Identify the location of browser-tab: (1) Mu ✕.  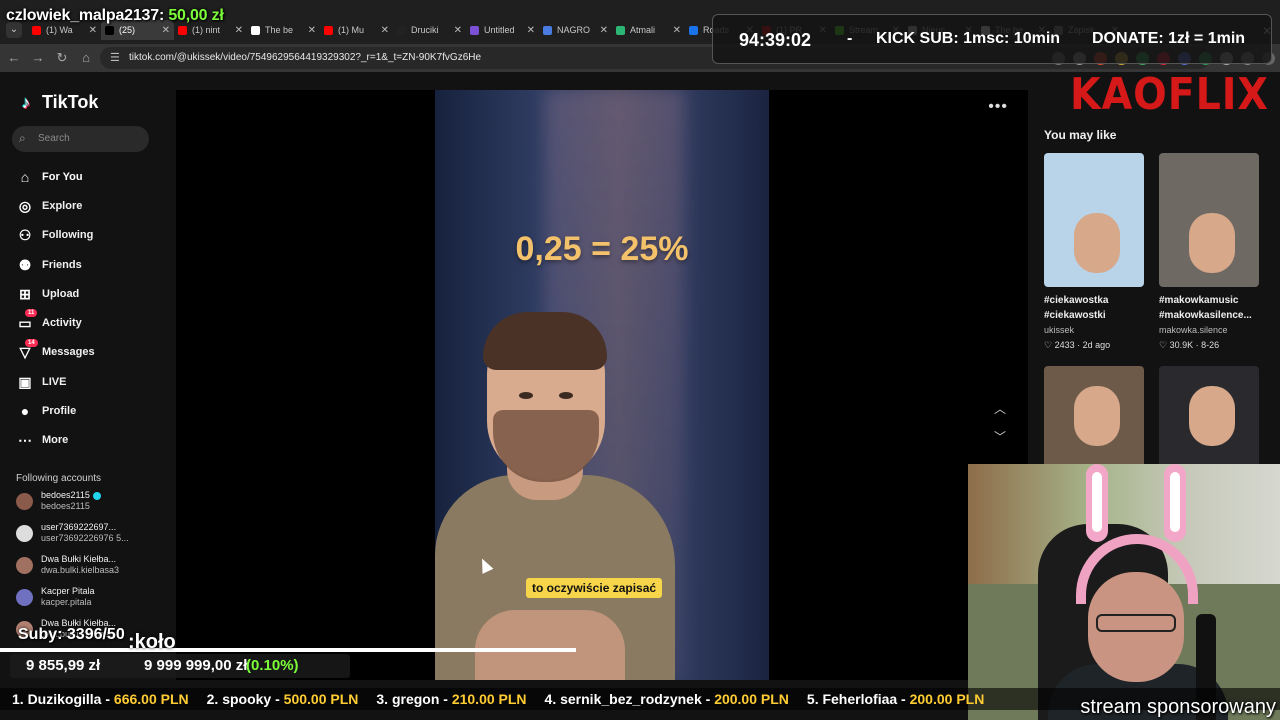
(356, 30).